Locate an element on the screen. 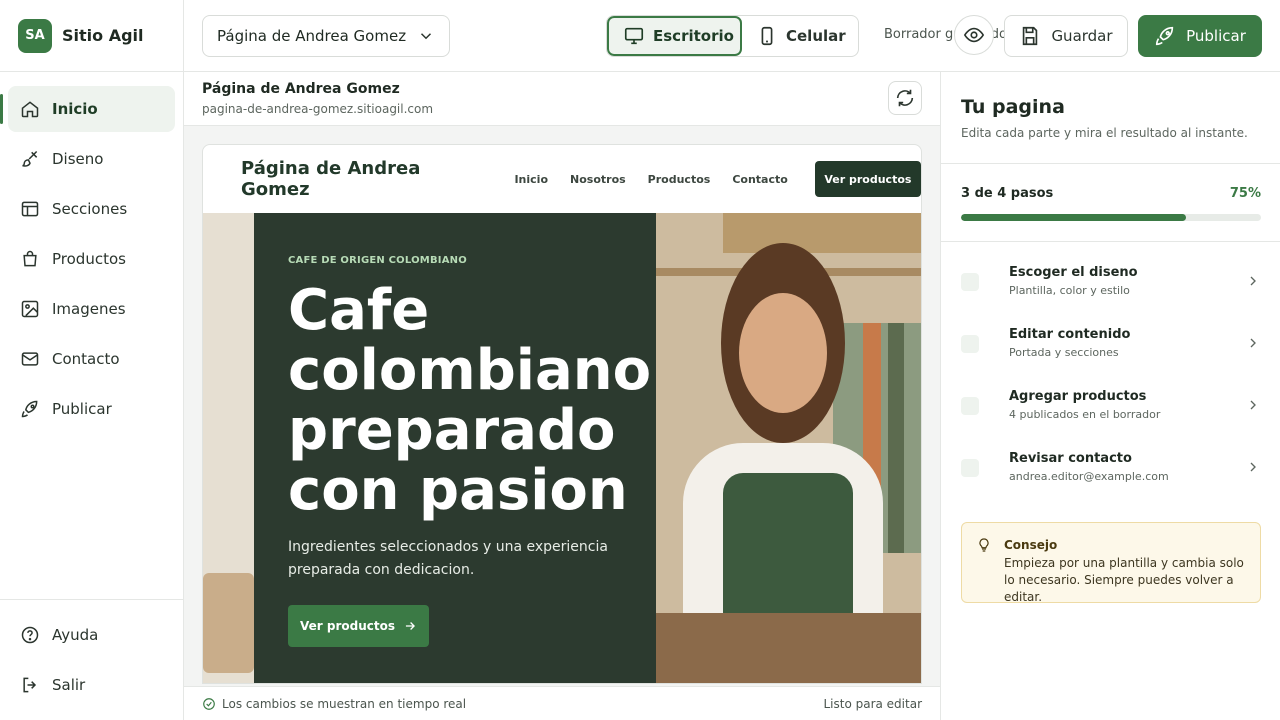 The width and height of the screenshot is (1280, 720). device-mobile-button: Celular is located at coordinates (800, 36).